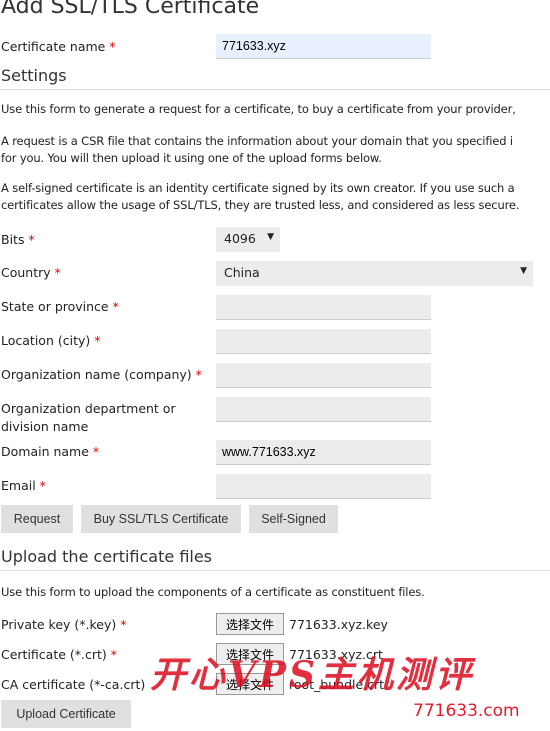 The width and height of the screenshot is (550, 731). Describe the element at coordinates (323, 486) in the screenshot. I see `email-input` at that location.